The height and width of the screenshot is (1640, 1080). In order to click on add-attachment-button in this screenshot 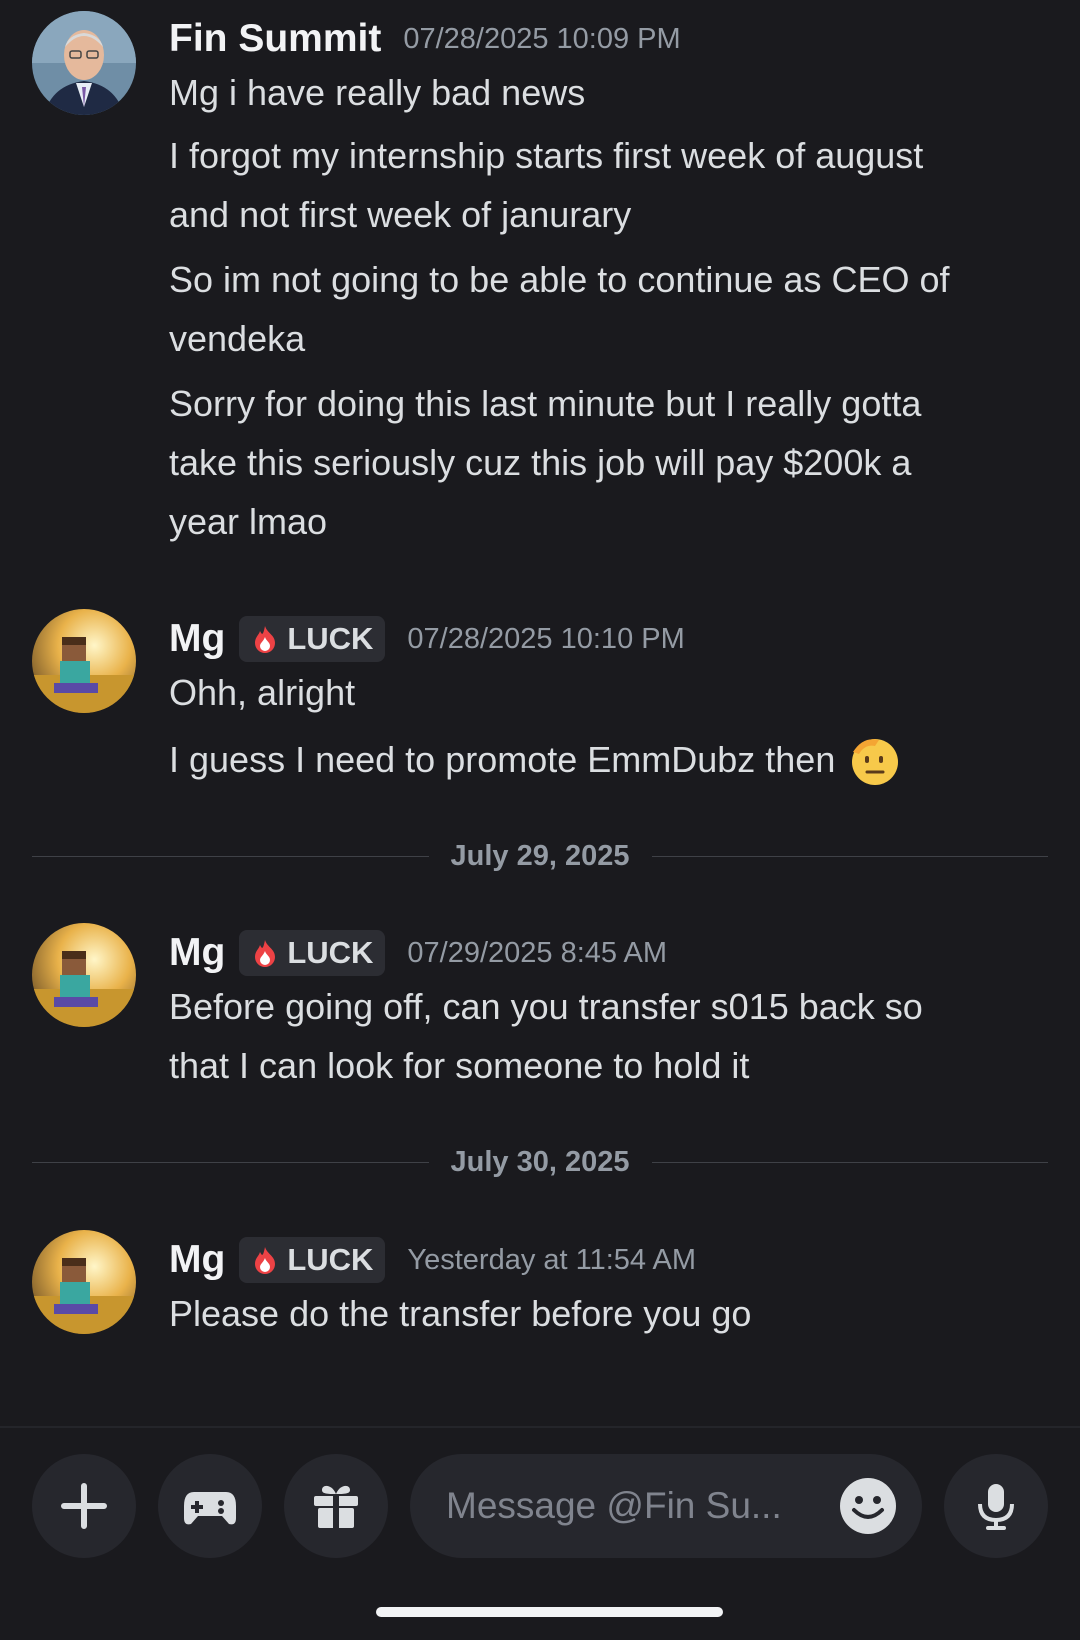, I will do `click(84, 1506)`.